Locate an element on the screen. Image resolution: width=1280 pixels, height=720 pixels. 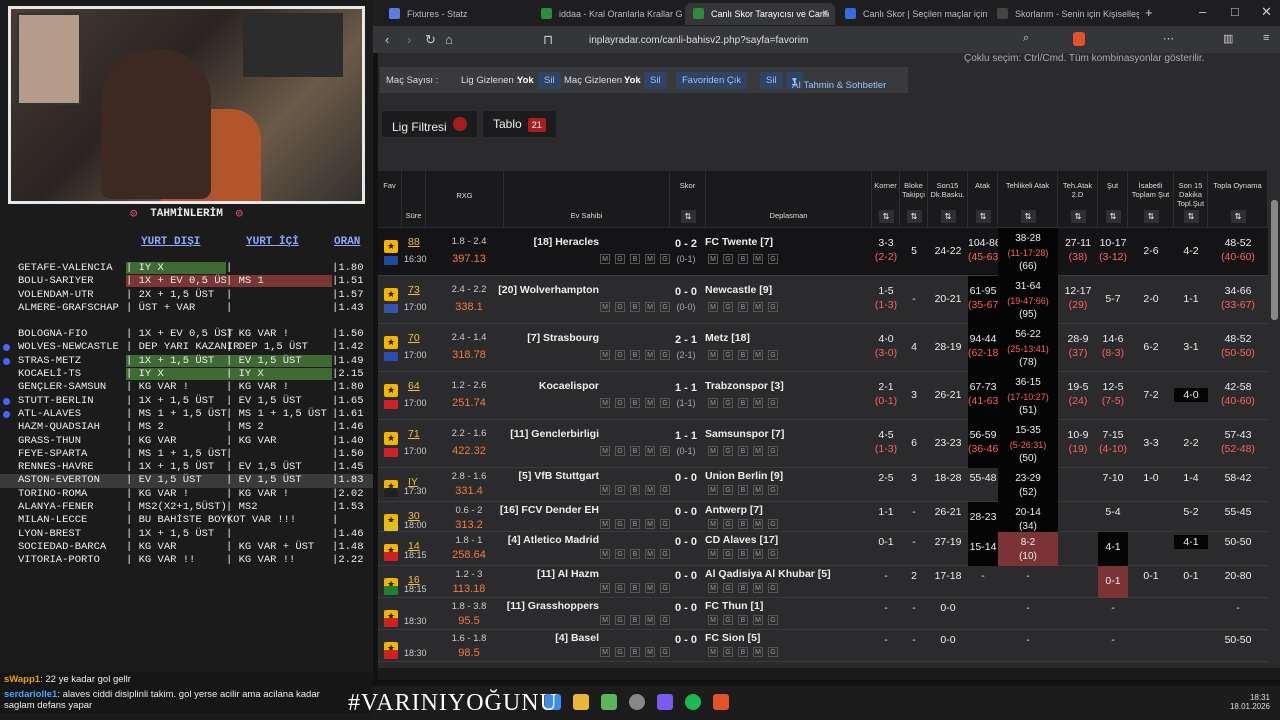
column-header: Atak ⇅ is located at coordinates (983, 199).